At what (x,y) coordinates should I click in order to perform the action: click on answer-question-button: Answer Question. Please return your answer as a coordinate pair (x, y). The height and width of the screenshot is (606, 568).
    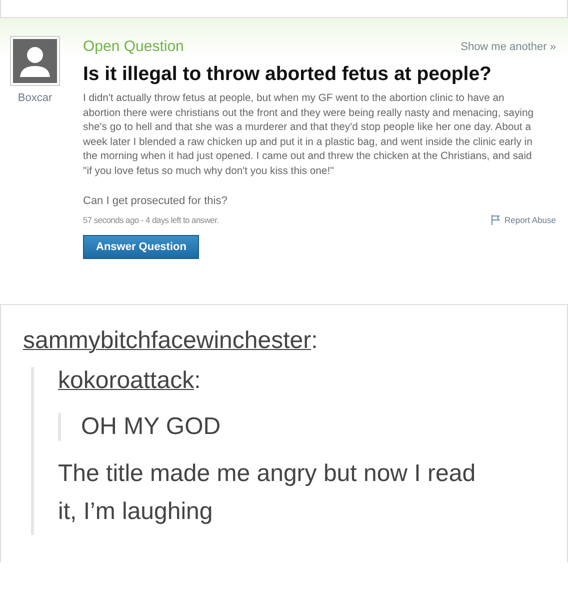
    Looking at the image, I should click on (141, 247).